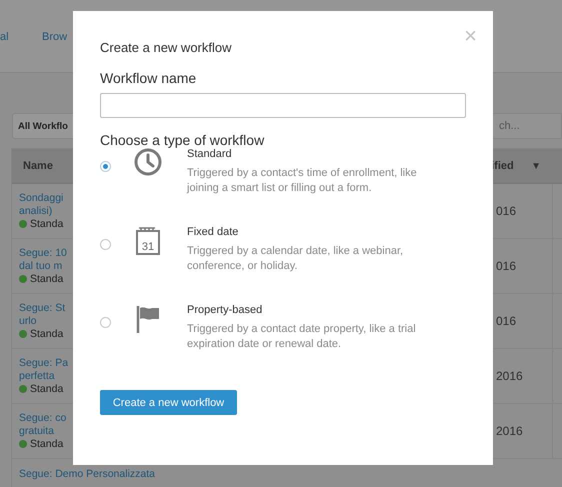  What do you see at coordinates (225, 310) in the screenshot?
I see `option-title: Property-based` at bounding box center [225, 310].